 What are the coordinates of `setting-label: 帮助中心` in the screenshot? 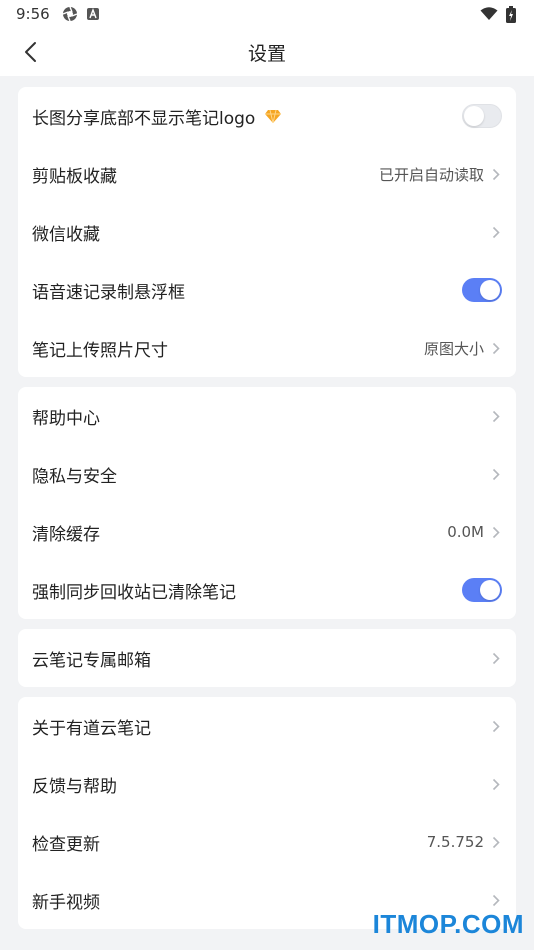 It's located at (66, 418).